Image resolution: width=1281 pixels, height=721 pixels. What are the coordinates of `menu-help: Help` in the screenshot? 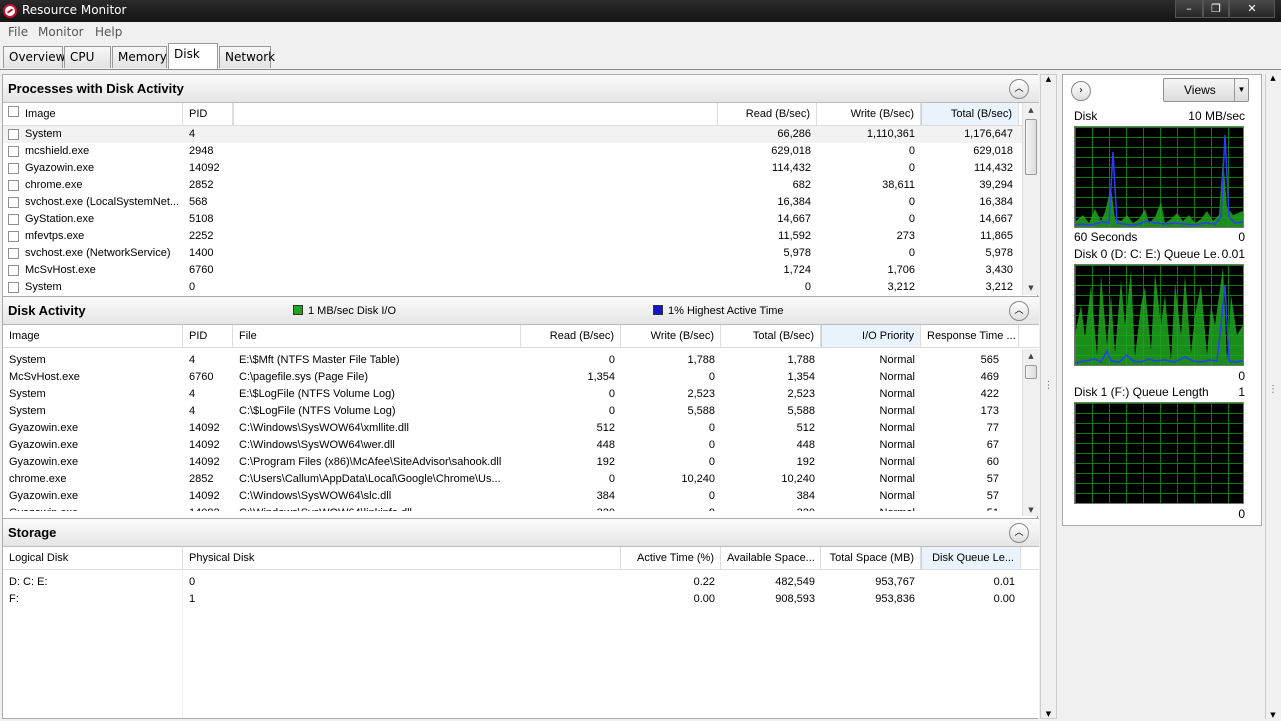 It's located at (108, 32).